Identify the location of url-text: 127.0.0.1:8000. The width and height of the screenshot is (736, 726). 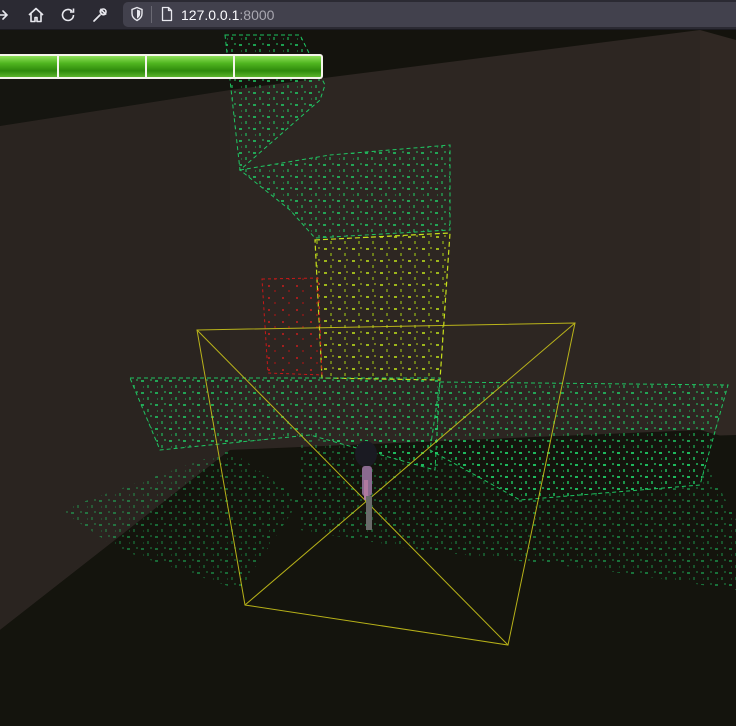
(227, 15).